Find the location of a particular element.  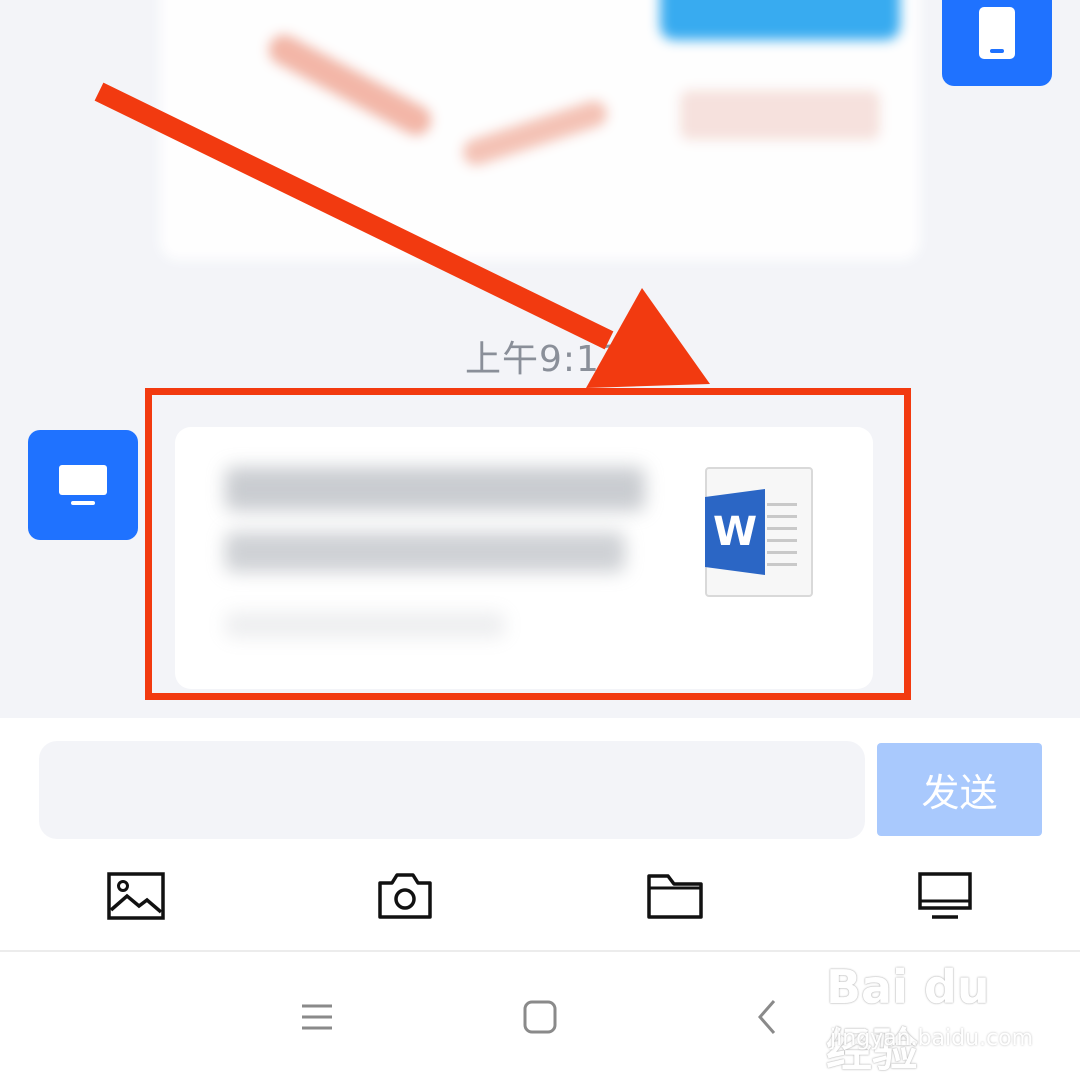

watermark-logo: Bai du 经验 is located at coordinates (908, 1018).